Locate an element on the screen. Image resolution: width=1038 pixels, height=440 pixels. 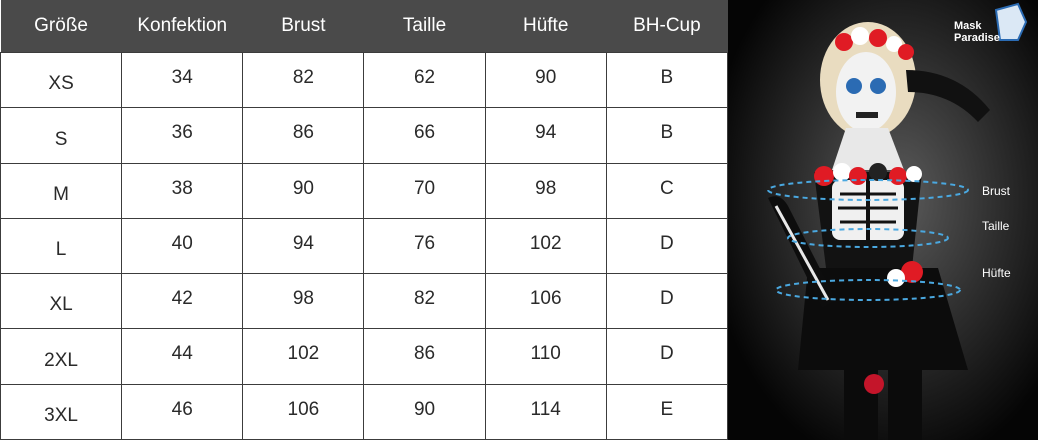
cell-size: S is located at coordinates (61, 135).